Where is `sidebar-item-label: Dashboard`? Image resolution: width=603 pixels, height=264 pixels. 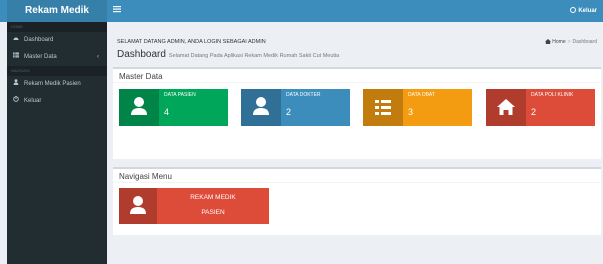
sidebar-item-label: Dashboard is located at coordinates (39, 40).